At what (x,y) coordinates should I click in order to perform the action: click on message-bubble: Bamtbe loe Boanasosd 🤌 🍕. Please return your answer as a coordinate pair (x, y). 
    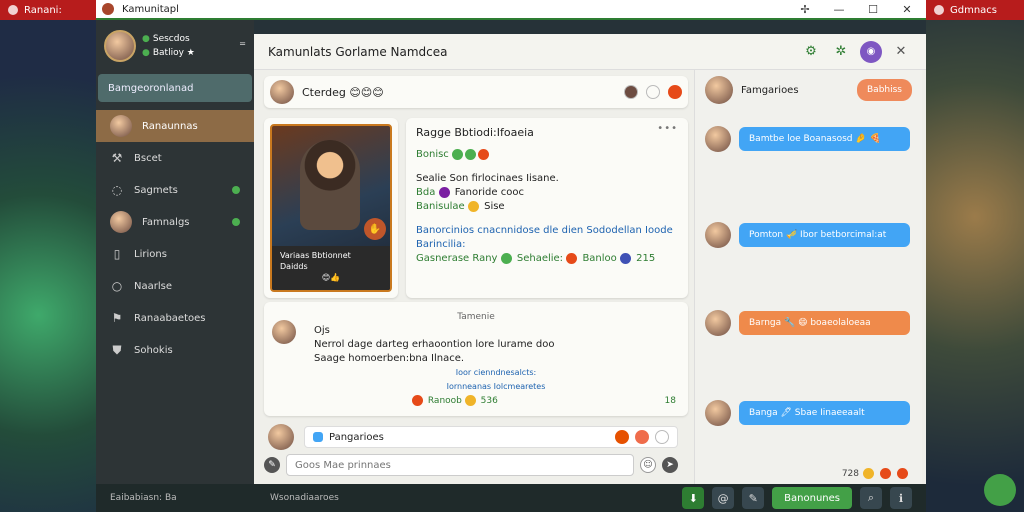
    Looking at the image, I should click on (824, 139).